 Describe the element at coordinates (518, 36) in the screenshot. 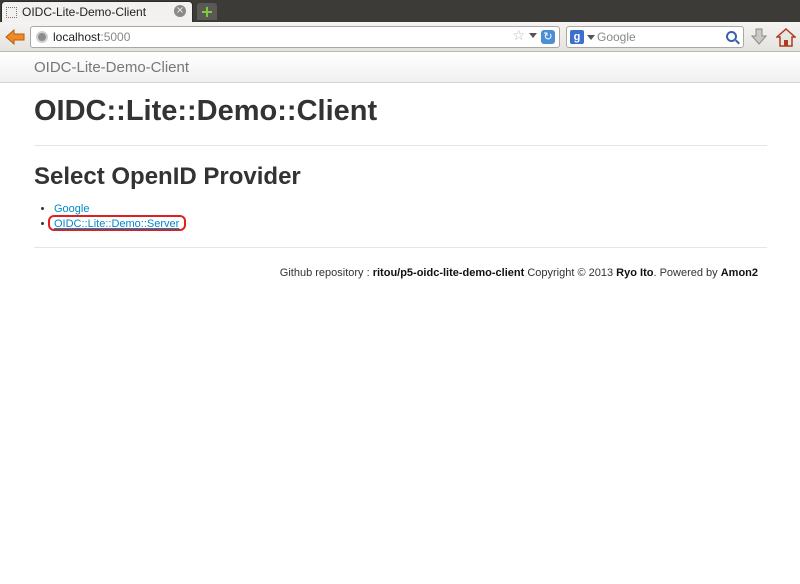

I see `bookmark-star-icon: ☆` at that location.